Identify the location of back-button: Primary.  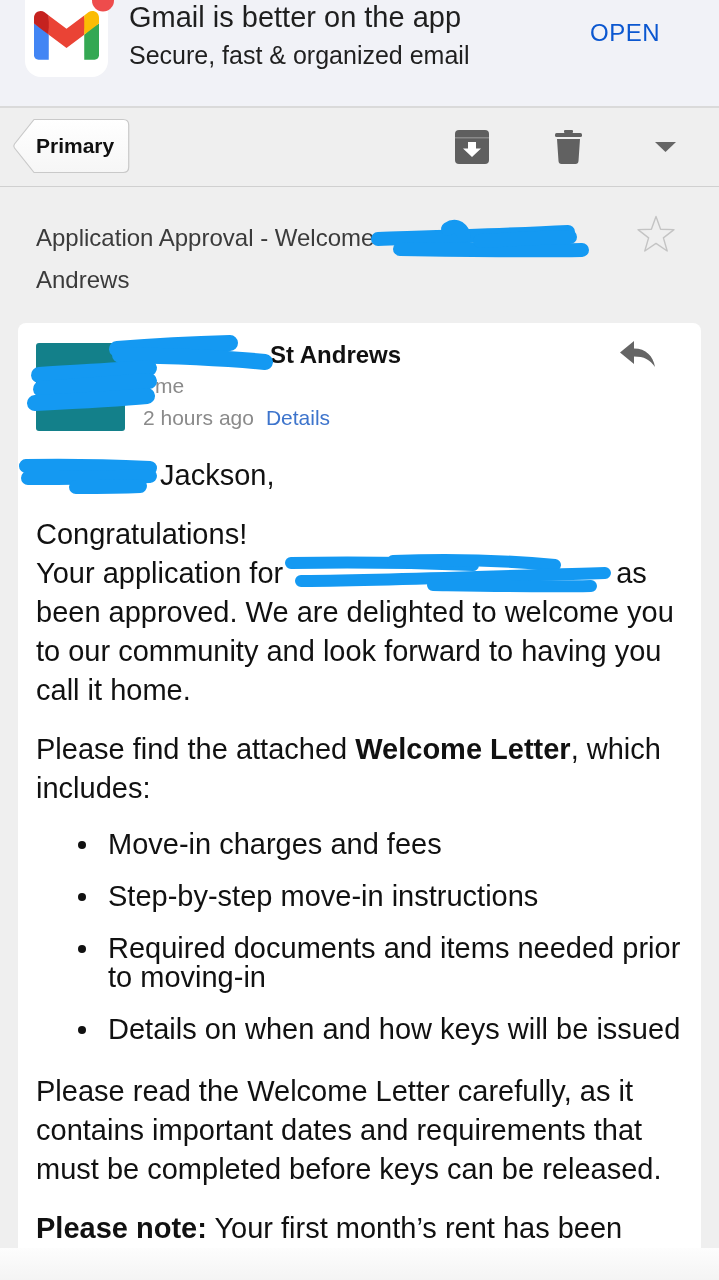
(71, 145).